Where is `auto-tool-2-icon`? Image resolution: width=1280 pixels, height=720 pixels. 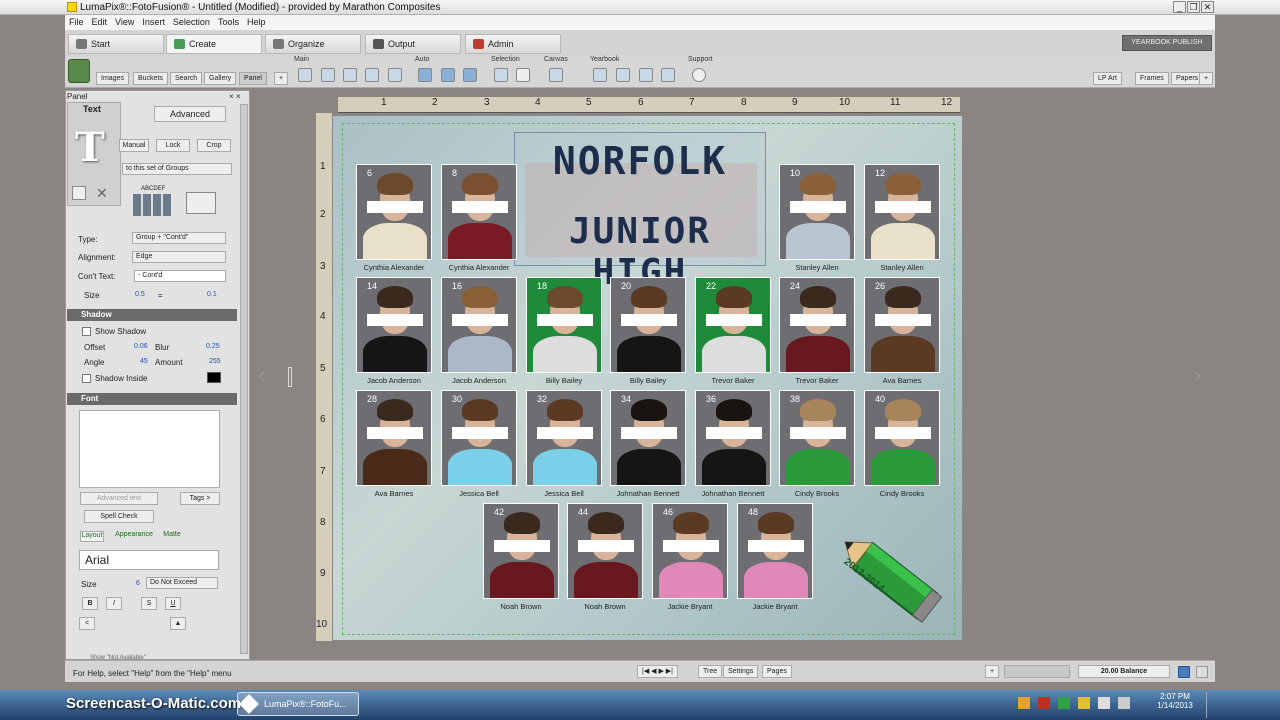
auto-tool-2-icon is located at coordinates (448, 75).